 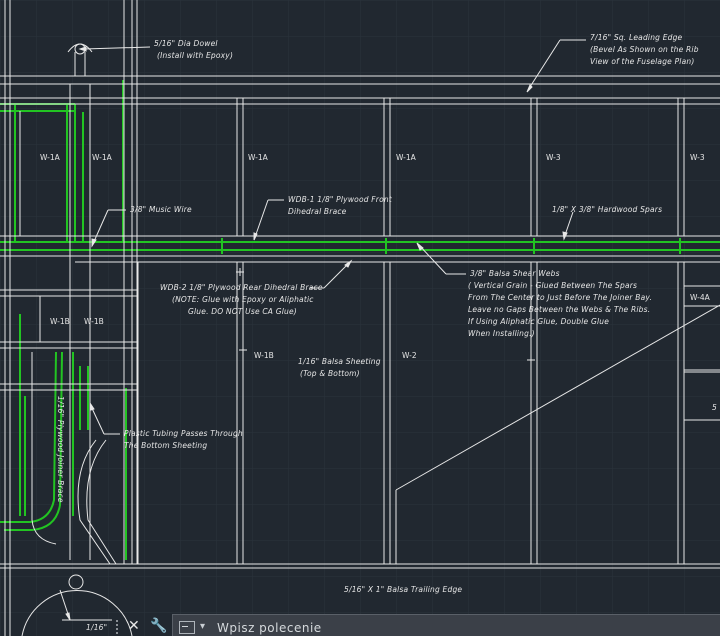 I want to click on wdb1-note-line1: WDB-1 1/8" Plywood Front, so click(x=340, y=199).